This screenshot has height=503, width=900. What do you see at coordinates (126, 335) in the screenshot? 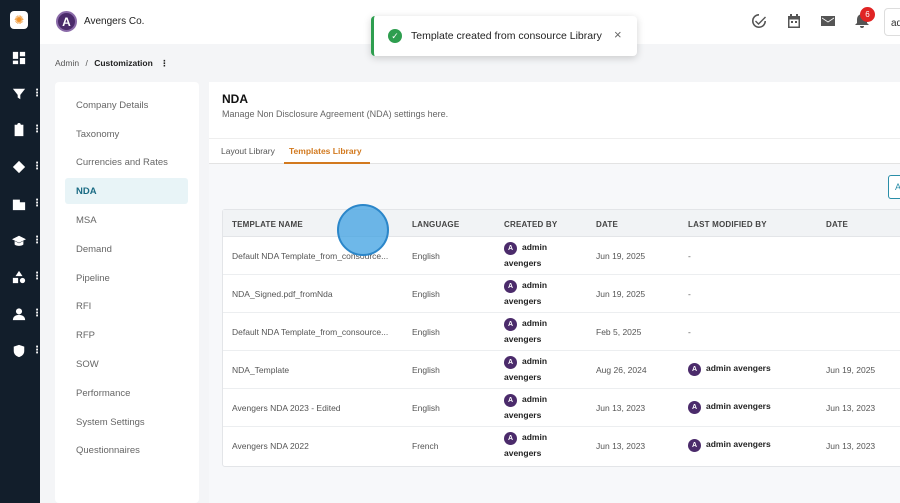
I see `menu-item-rfp: RFP` at bounding box center [126, 335].